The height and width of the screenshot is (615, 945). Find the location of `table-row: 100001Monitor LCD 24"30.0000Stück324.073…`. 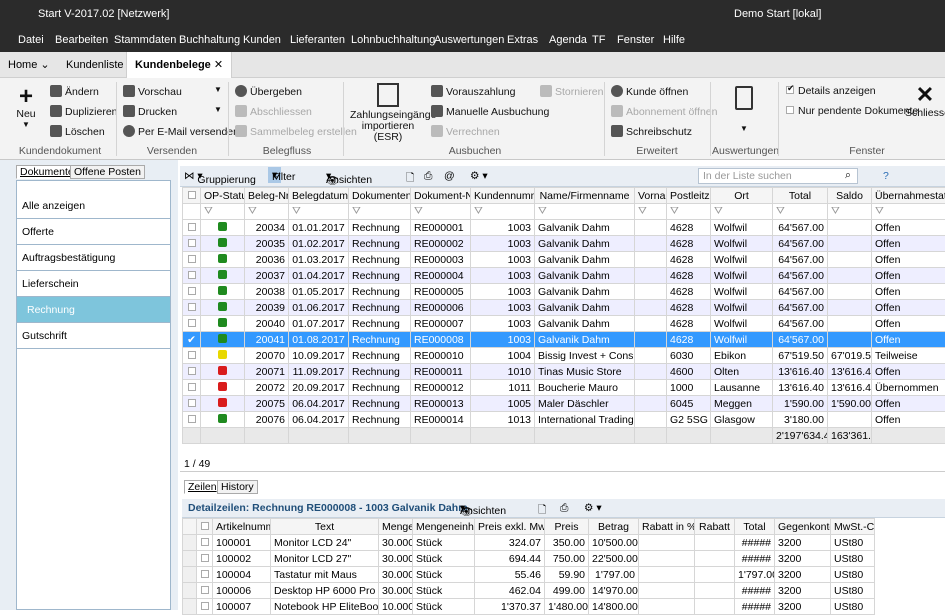

table-row: 100001Monitor LCD 24"30.0000Stück324.073… is located at coordinates (529, 543).